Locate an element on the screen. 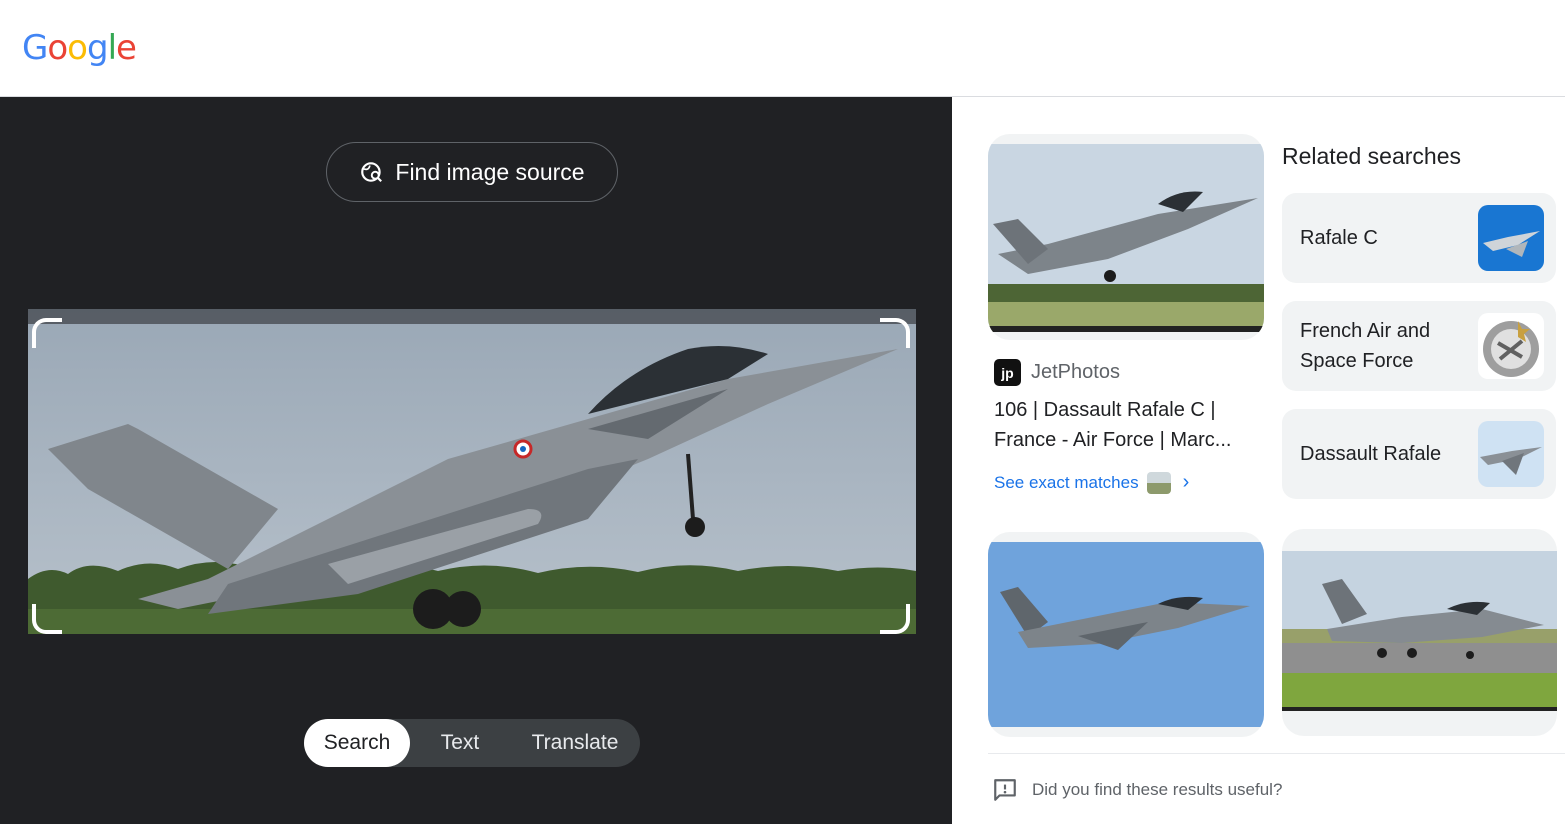 The height and width of the screenshot is (824, 1565). mode-search: Search is located at coordinates (357, 743).